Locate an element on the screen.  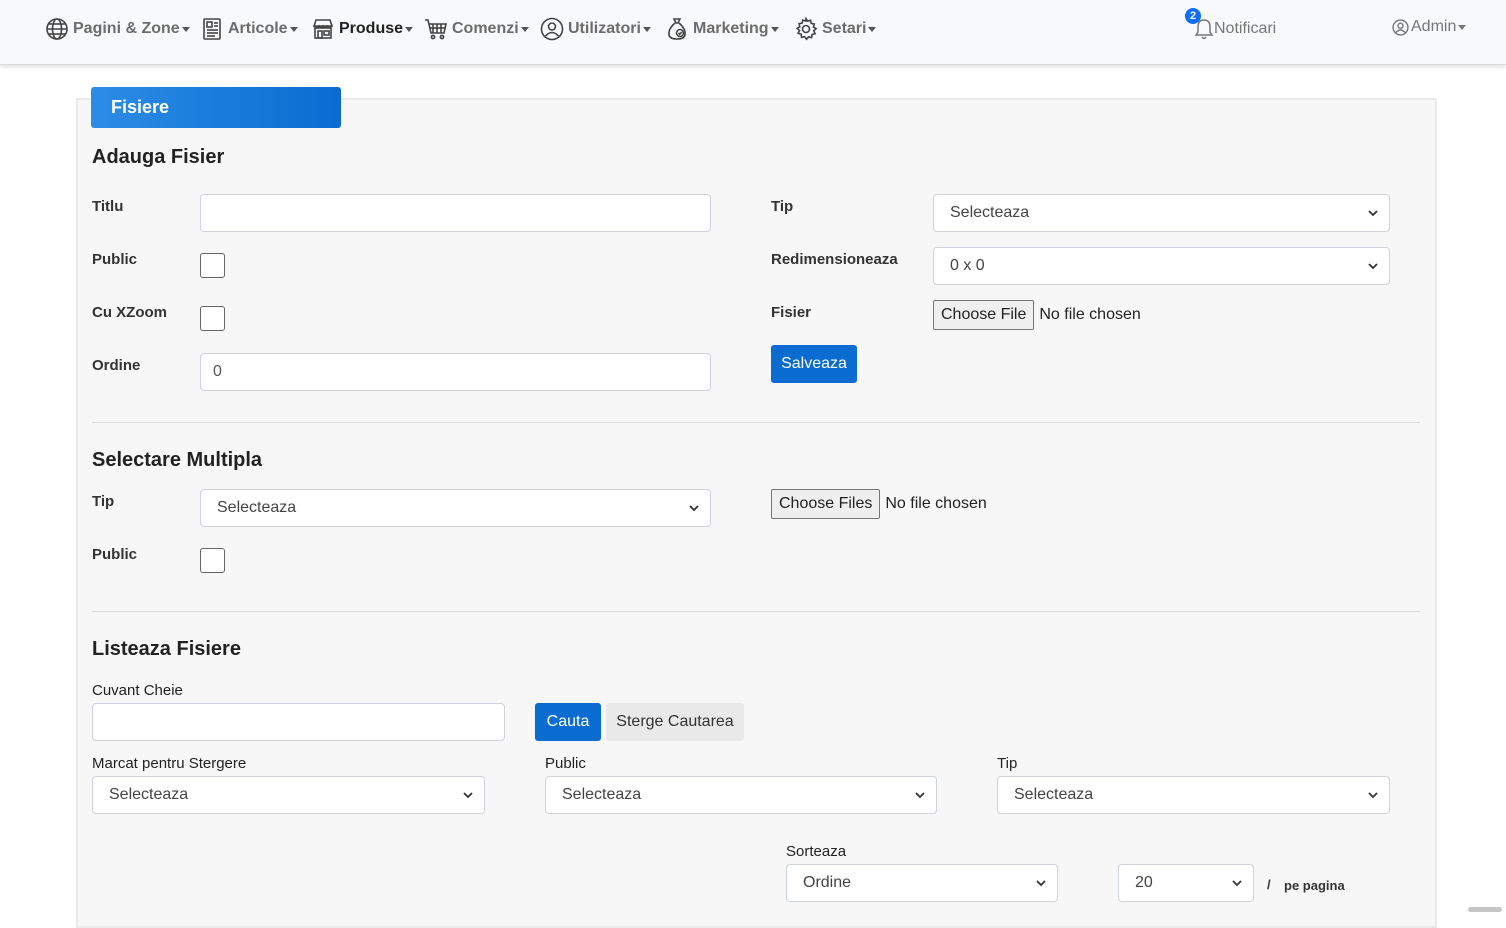
multi-public-checkbox is located at coordinates (212, 560).